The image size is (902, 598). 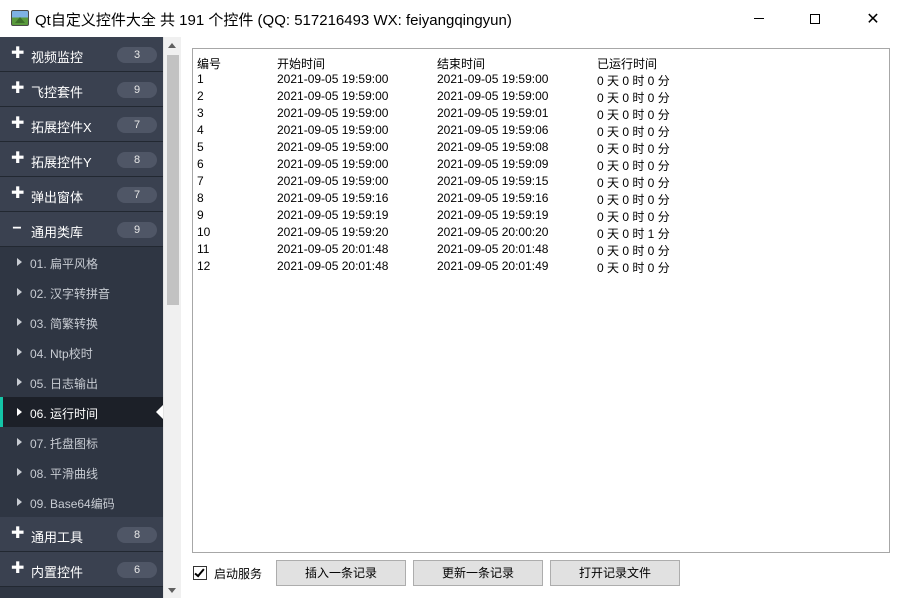 I want to click on nav-item: 05. 日志输出, so click(x=81, y=382).